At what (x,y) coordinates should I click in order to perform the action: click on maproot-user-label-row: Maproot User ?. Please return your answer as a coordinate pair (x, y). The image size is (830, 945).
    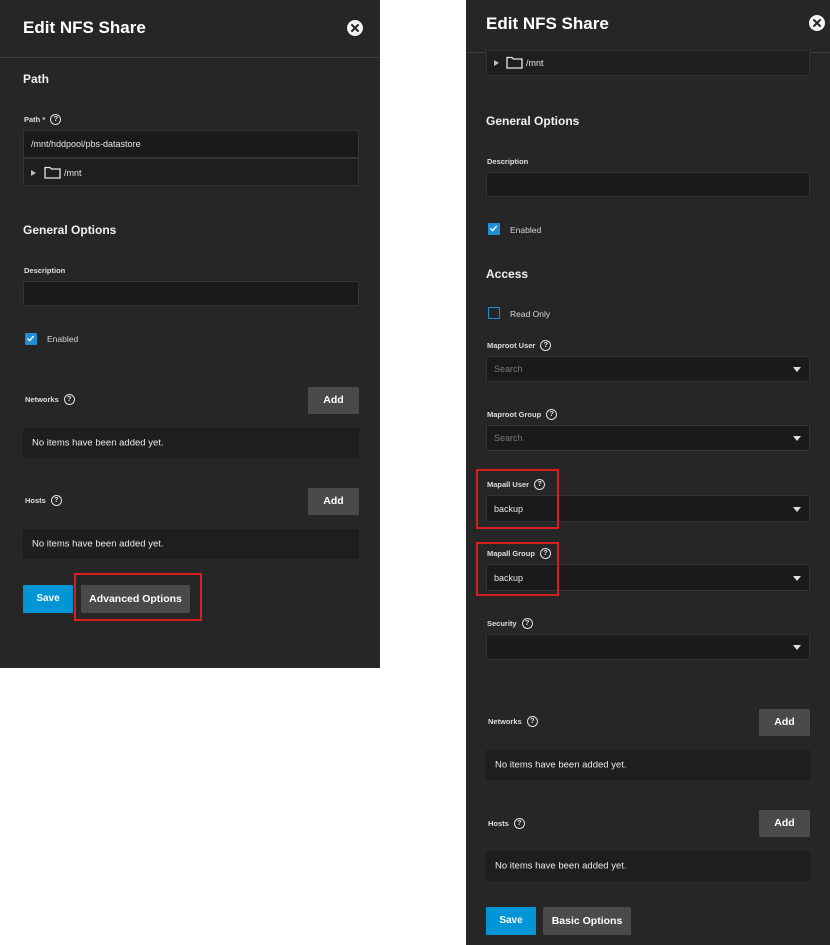
    Looking at the image, I should click on (519, 345).